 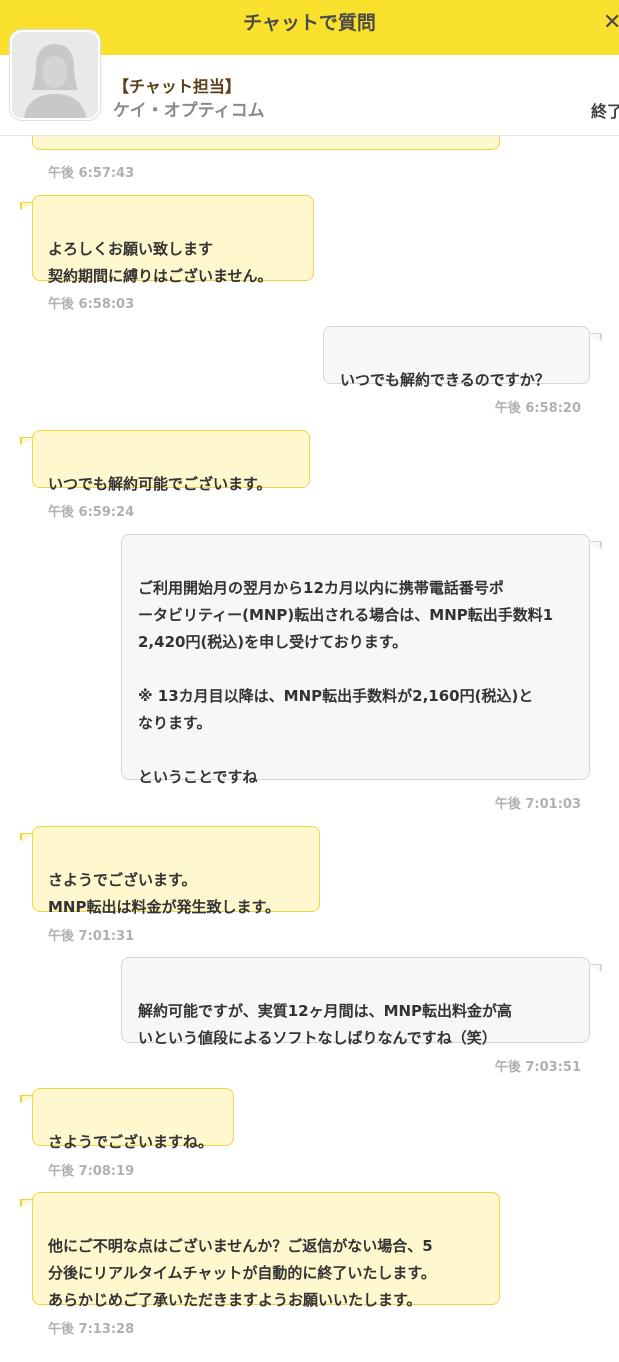 I want to click on agent-info-header: 【チャット担当】 ケイ・オプティコム 終了, so click(x=309, y=83).